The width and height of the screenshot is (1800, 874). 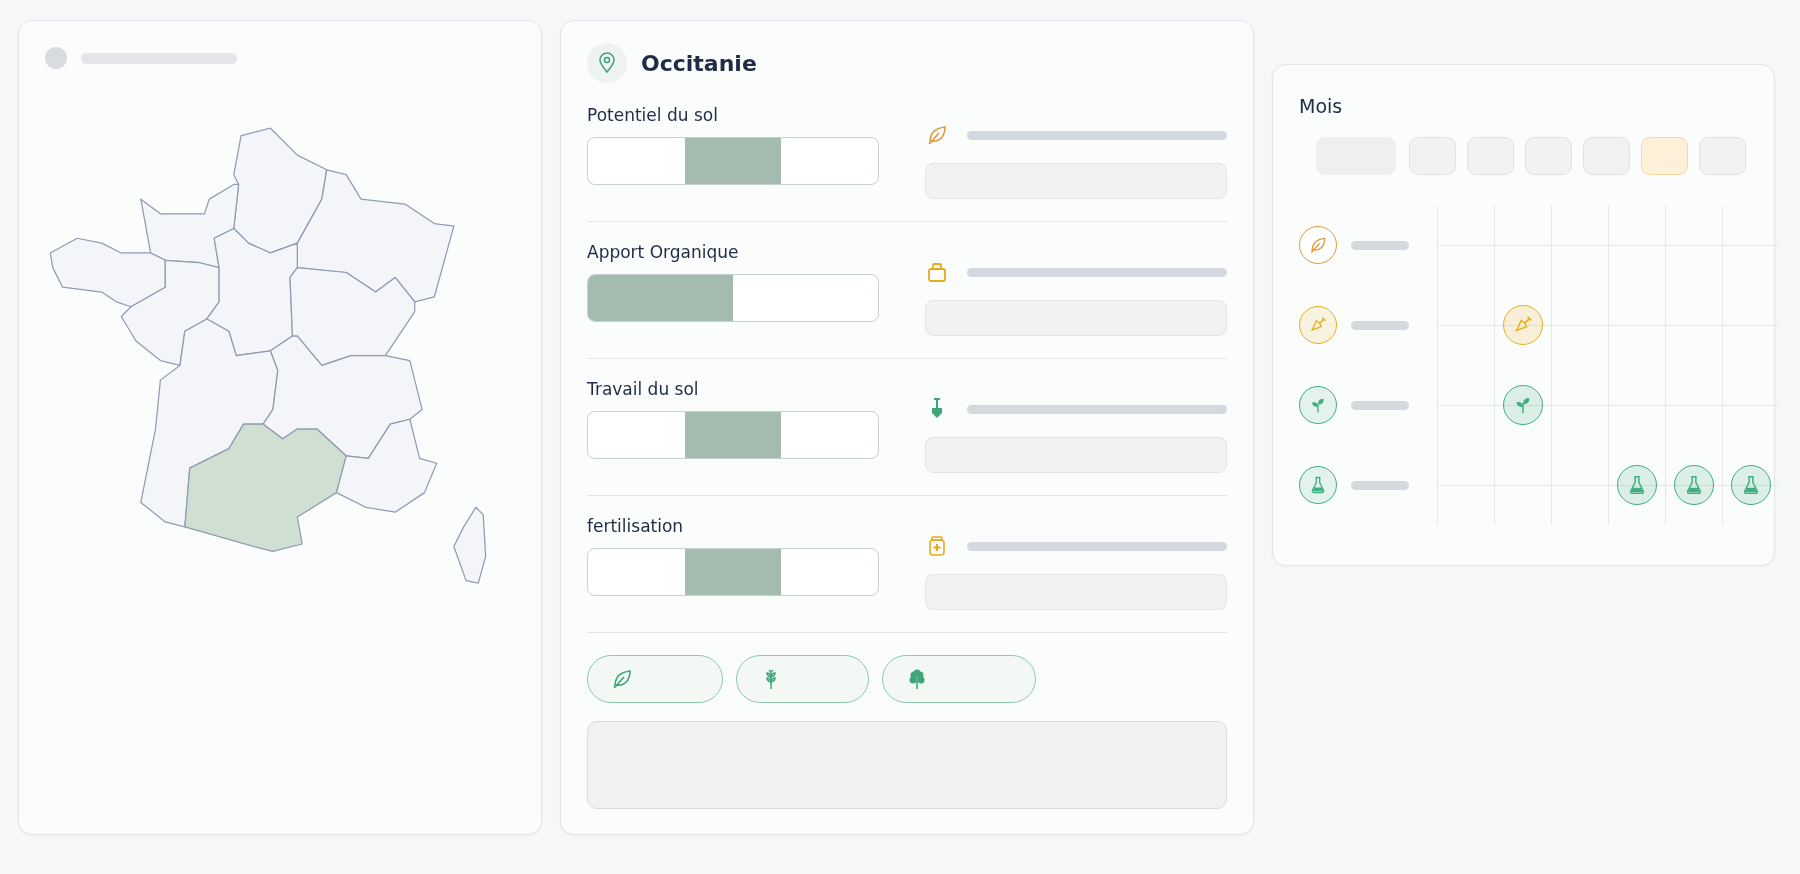 I want to click on criterion-label: Potentiel du sol, so click(x=653, y=115).